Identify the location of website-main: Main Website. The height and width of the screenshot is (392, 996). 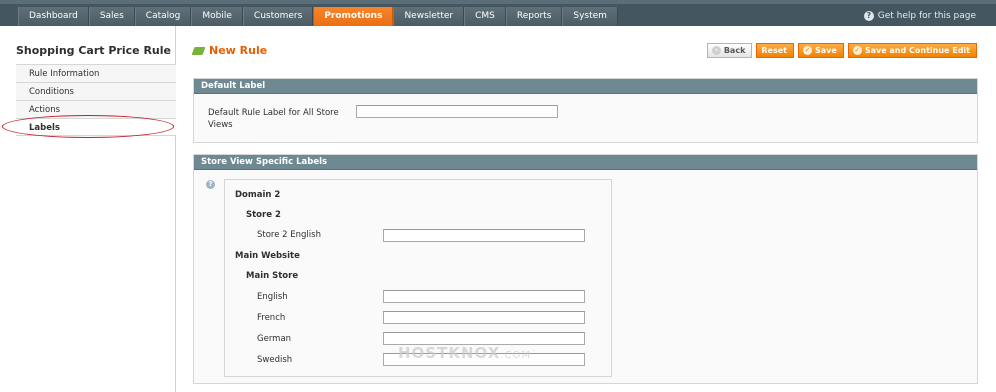
(267, 256).